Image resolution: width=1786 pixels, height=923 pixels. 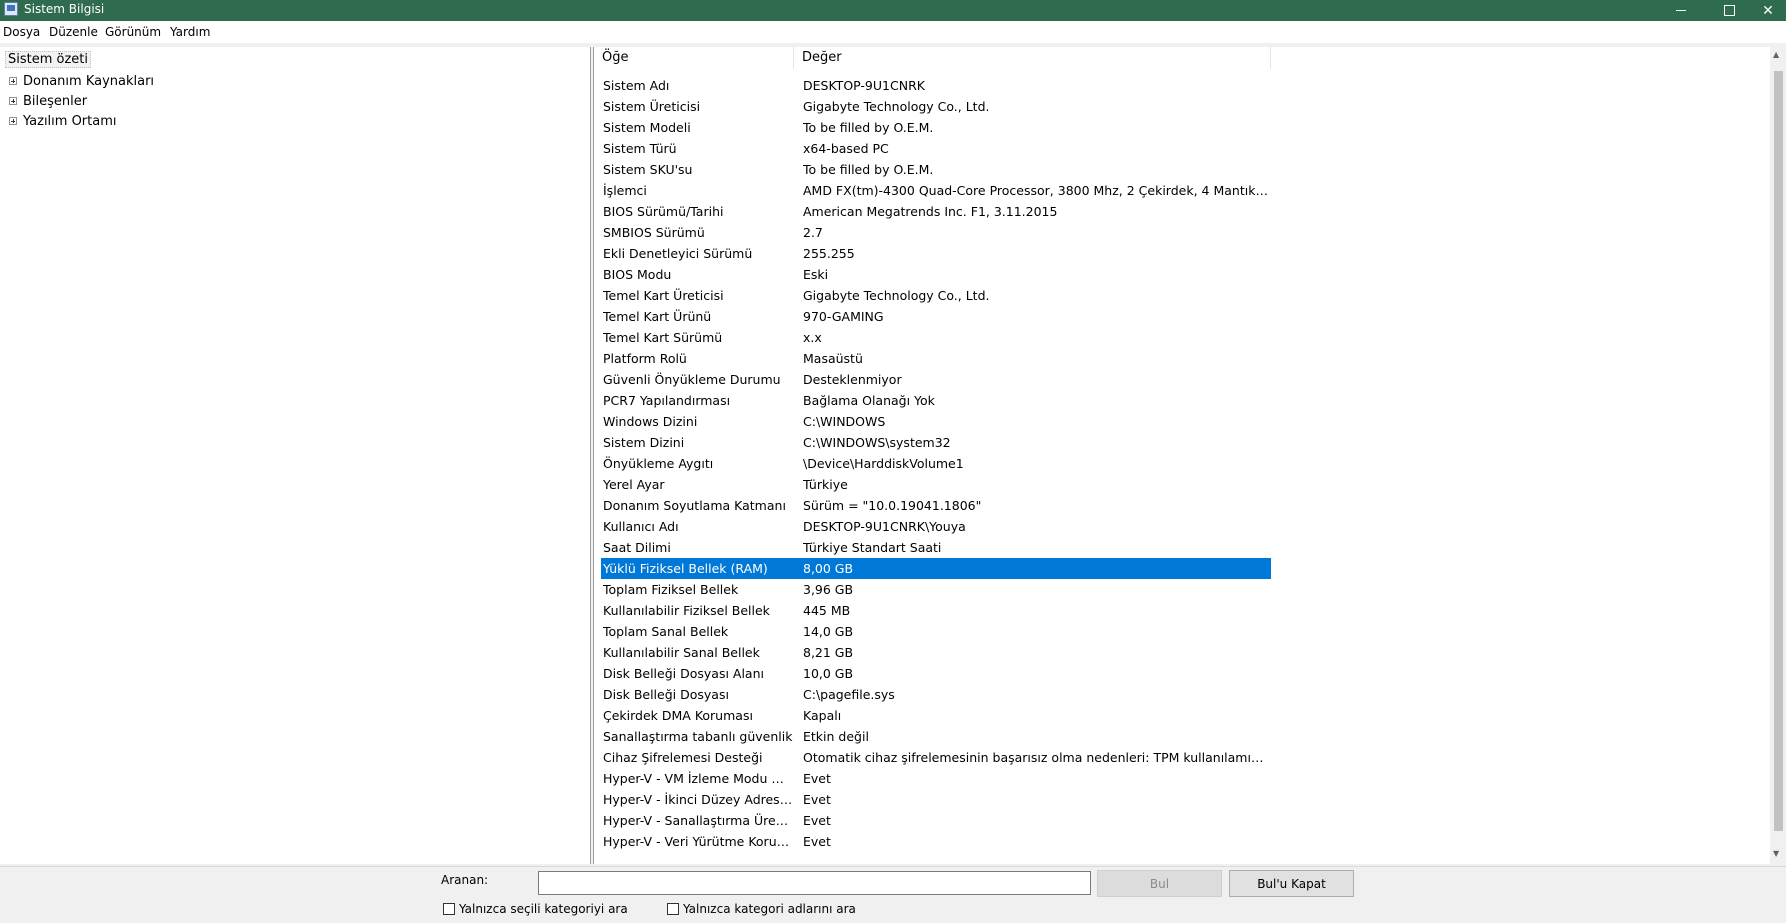 What do you see at coordinates (936, 778) in the screenshot?
I see `list-row: Hyper-V - VM İzleme Modu Uz... Evet` at bounding box center [936, 778].